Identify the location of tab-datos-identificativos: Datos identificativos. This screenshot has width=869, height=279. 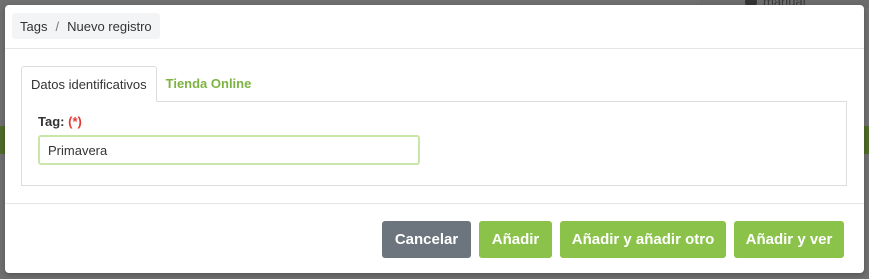
(89, 84).